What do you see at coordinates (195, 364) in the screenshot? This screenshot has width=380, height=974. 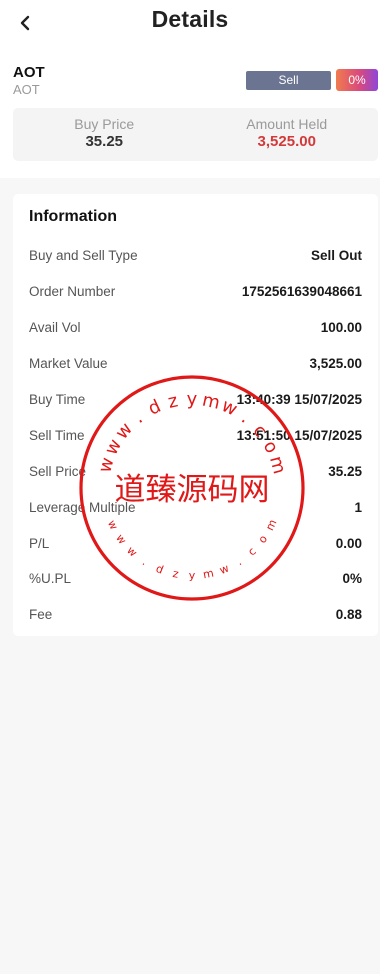 I see `info-row-market-value: Market Value 3,525.00` at bounding box center [195, 364].